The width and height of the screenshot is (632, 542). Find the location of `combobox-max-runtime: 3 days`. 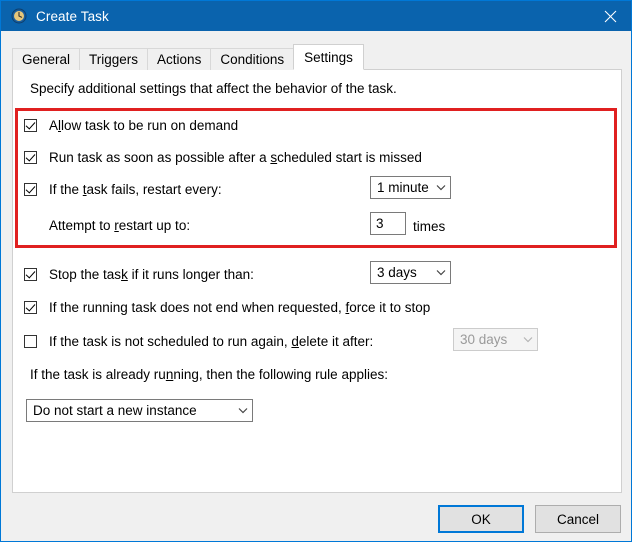

combobox-max-runtime: 3 days is located at coordinates (410, 272).